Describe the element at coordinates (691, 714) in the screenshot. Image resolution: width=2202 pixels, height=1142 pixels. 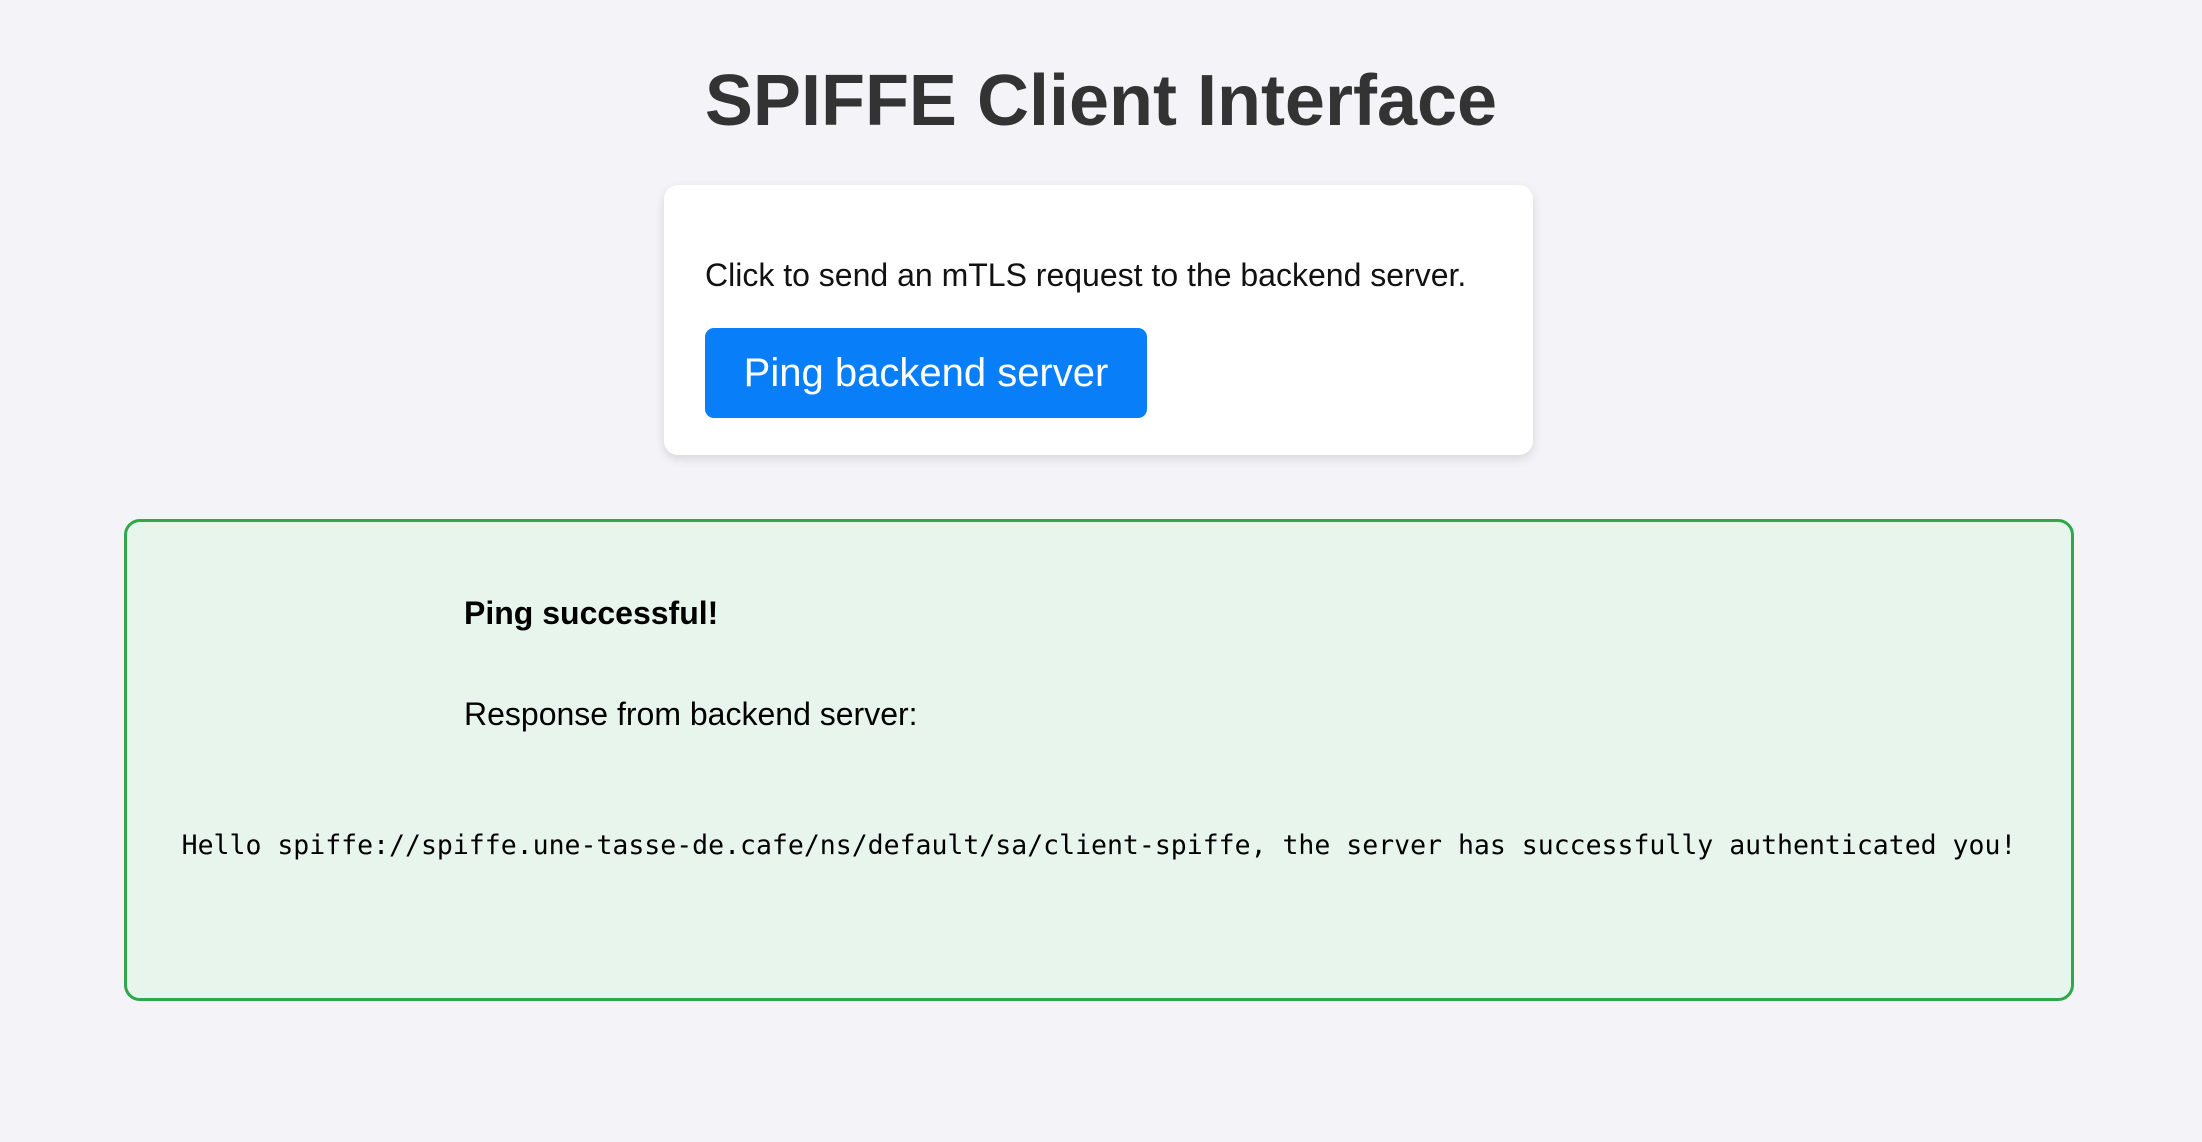
I see `result-label: Response from backend server:` at that location.